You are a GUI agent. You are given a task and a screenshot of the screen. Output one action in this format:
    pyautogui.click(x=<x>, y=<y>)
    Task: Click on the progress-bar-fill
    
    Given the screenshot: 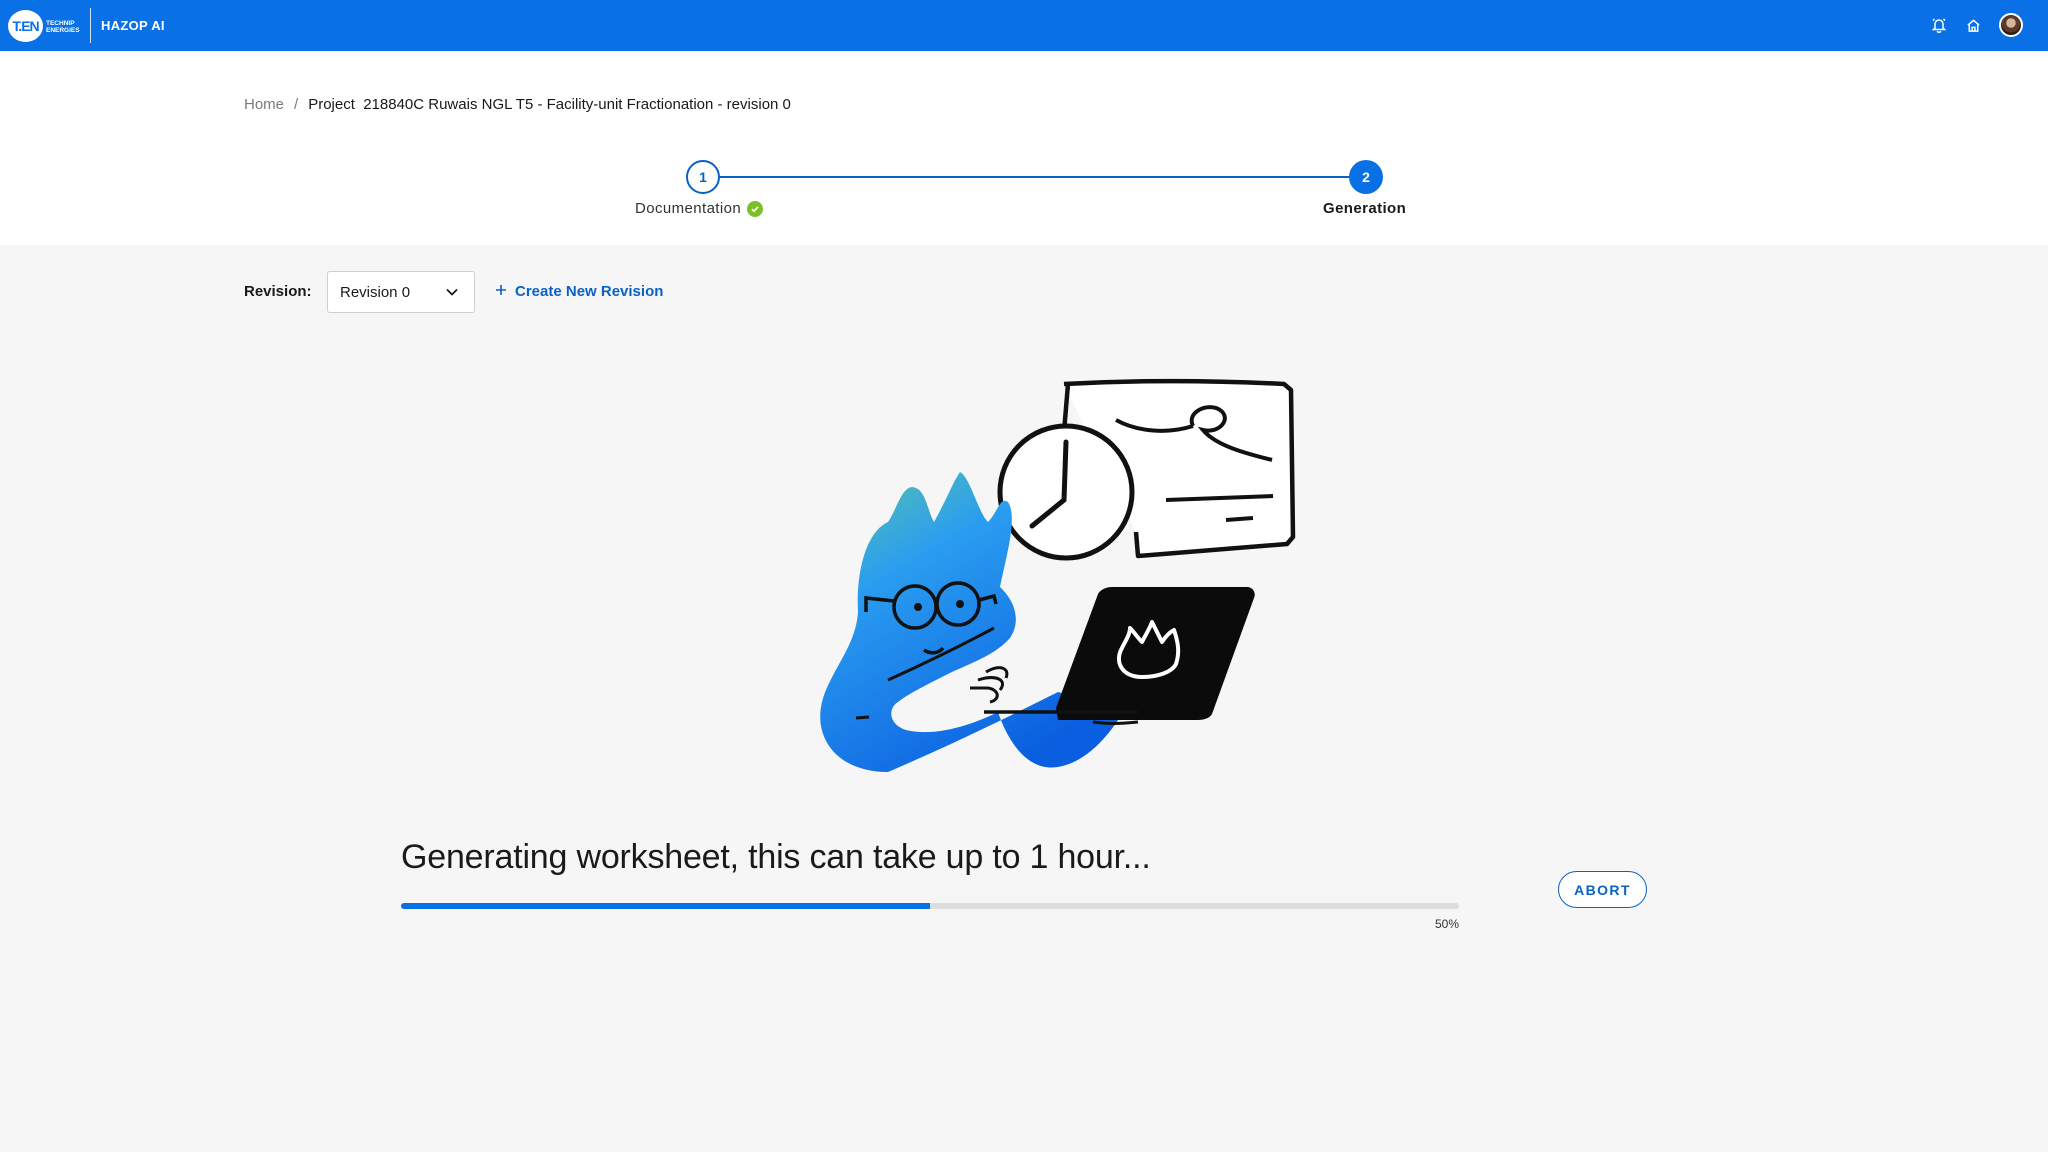 What is the action you would take?
    pyautogui.click(x=665, y=906)
    